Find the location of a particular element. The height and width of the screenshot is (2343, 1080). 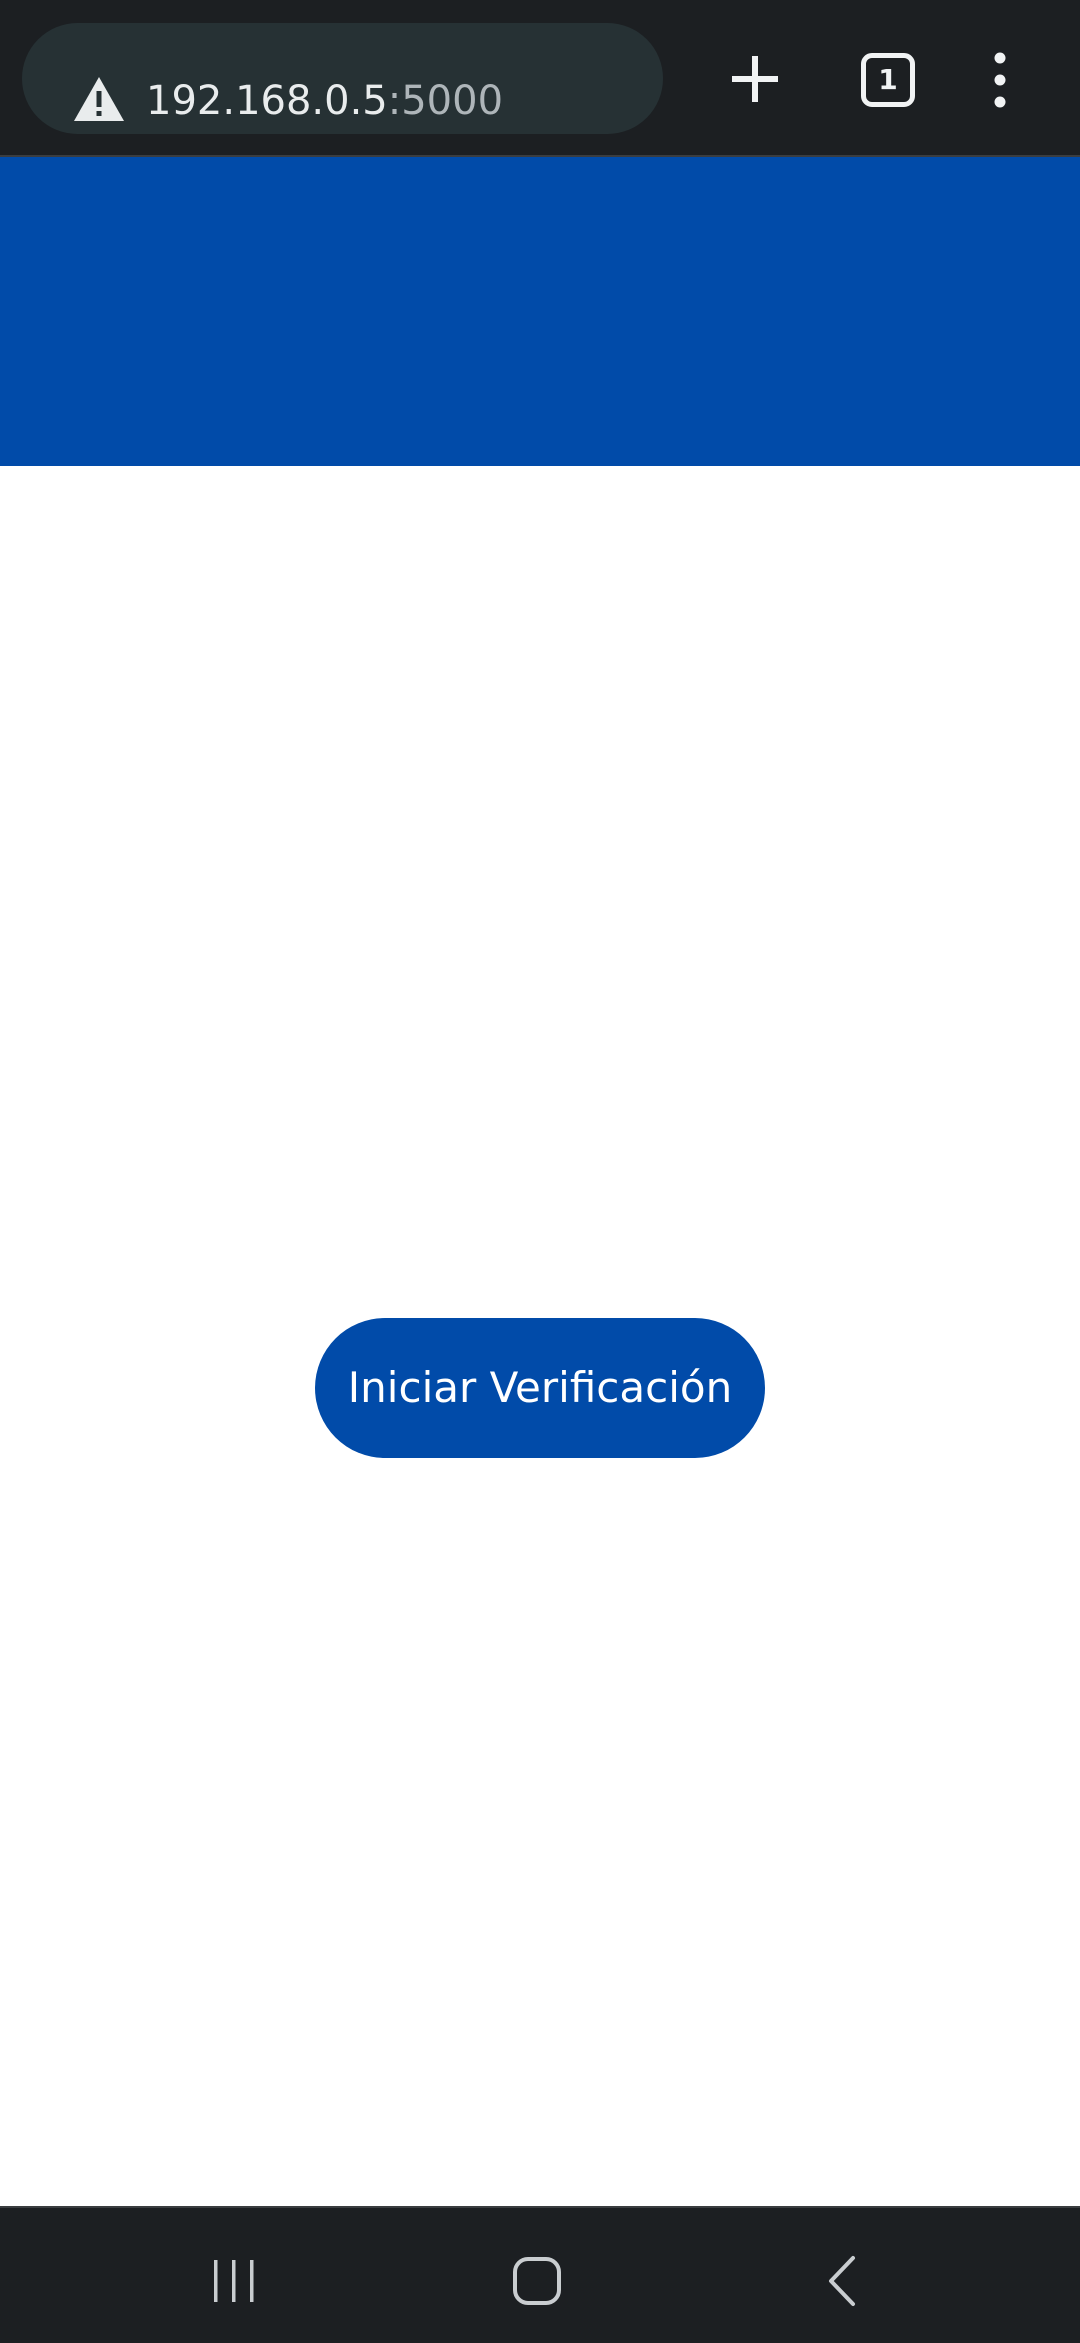

vertical-dots-icon is located at coordinates (1000, 80).